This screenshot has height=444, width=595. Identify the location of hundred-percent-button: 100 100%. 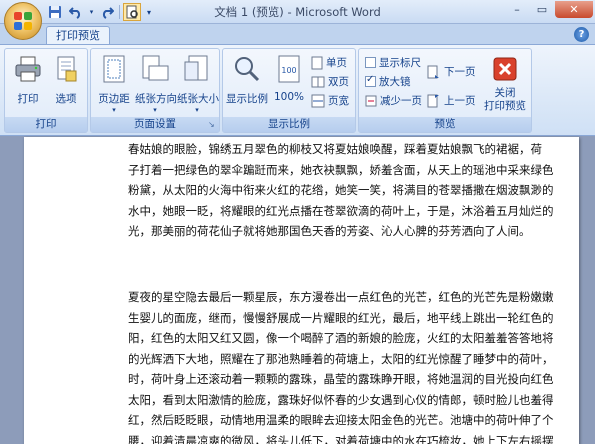
(289, 83).